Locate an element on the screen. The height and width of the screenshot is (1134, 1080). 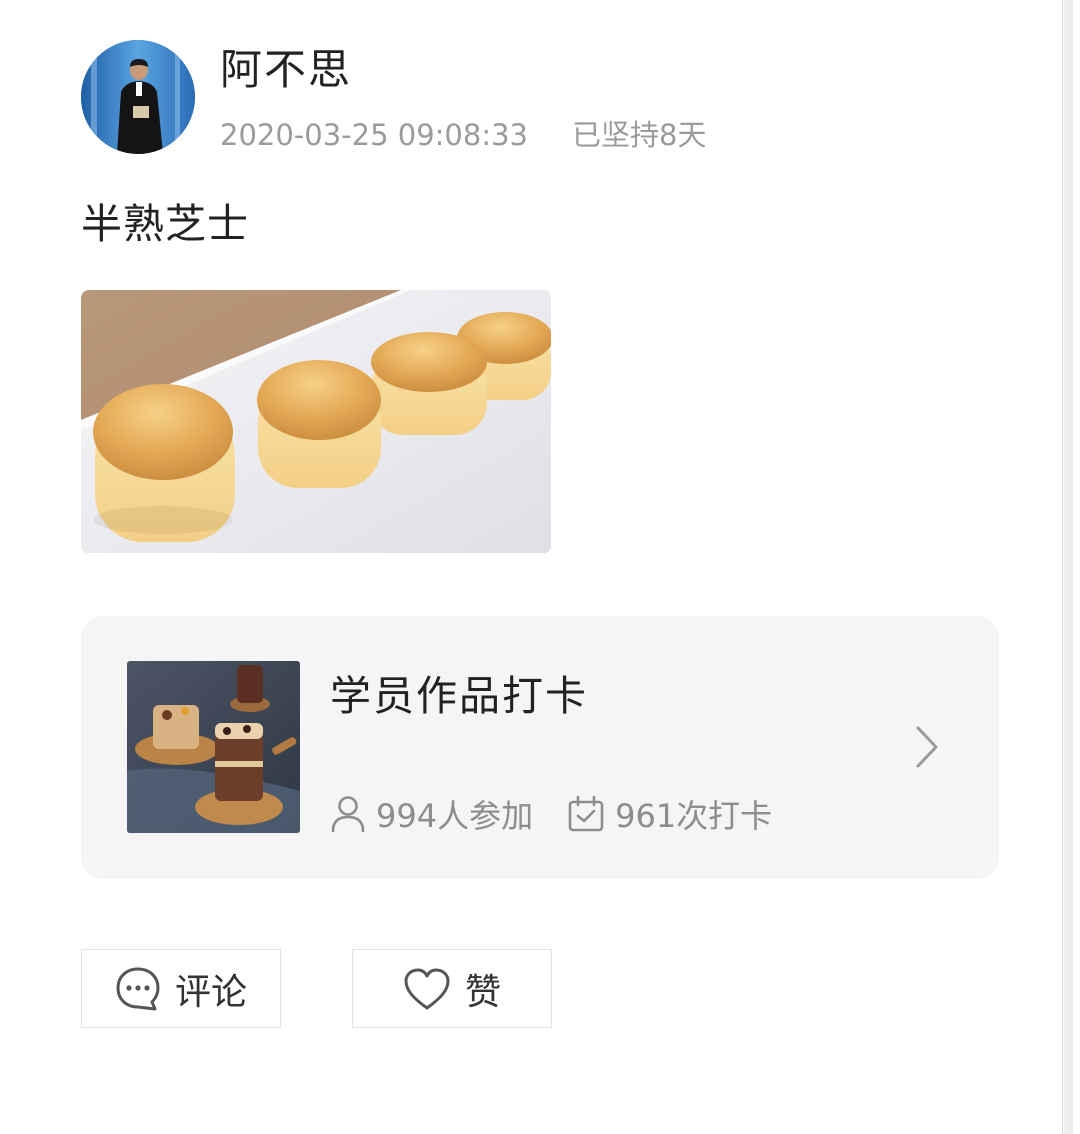
chat-bubble-icon is located at coordinates (138, 988).